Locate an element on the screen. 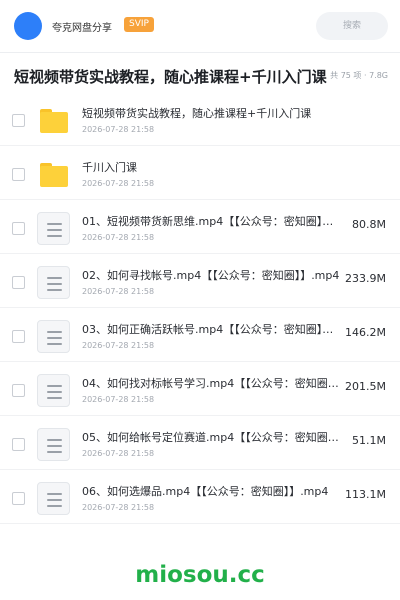 The image size is (400, 600). header-divider is located at coordinates (200, 52).